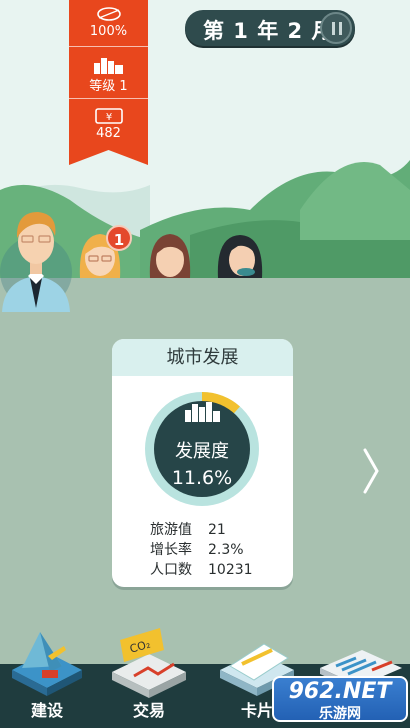 The height and width of the screenshot is (728, 410). Describe the element at coordinates (108, 31) in the screenshot. I see `energy-value: 100%` at that location.